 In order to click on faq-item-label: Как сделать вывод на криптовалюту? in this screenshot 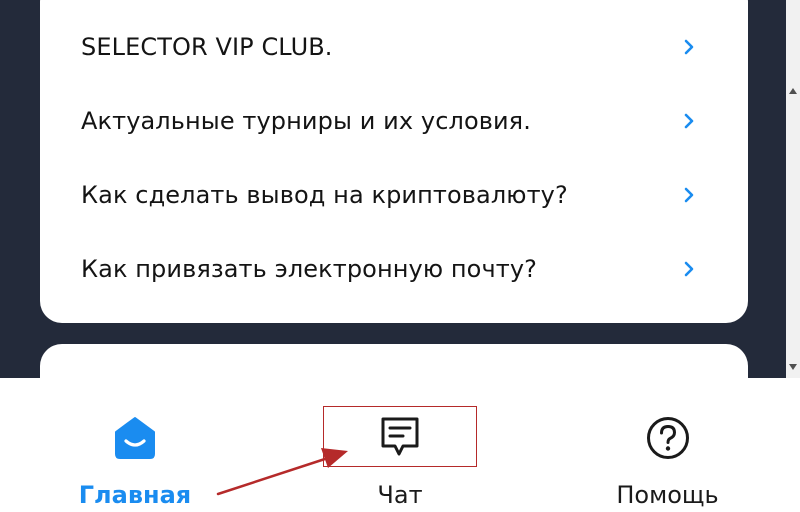, I will do `click(324, 195)`.